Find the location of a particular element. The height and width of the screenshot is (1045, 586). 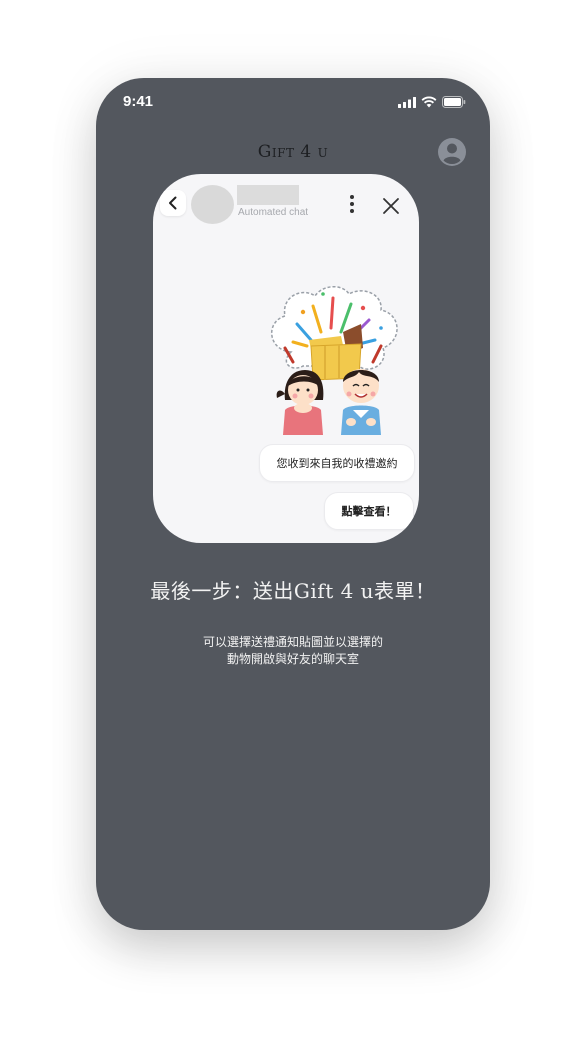

status-icons is located at coordinates (432, 102).